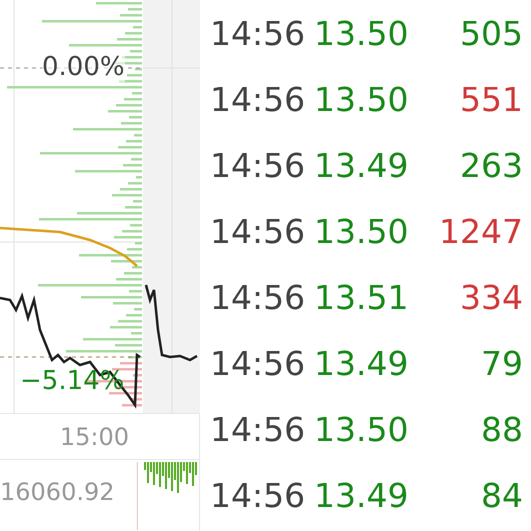 The image size is (531, 531). What do you see at coordinates (94, 436) in the screenshot?
I see `time-axis-label: 15:00` at bounding box center [94, 436].